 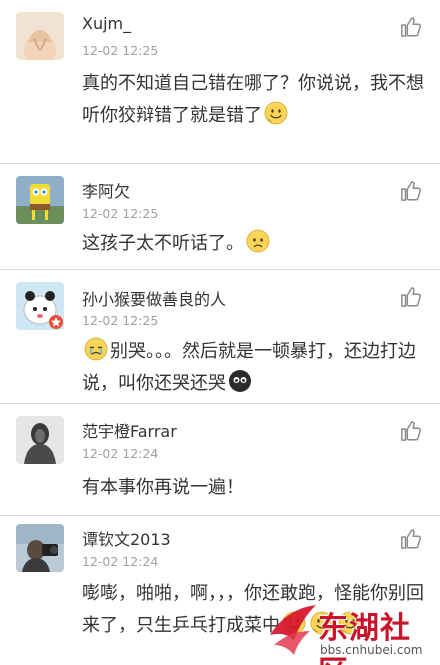 I want to click on username: 李阿欠, so click(x=106, y=190).